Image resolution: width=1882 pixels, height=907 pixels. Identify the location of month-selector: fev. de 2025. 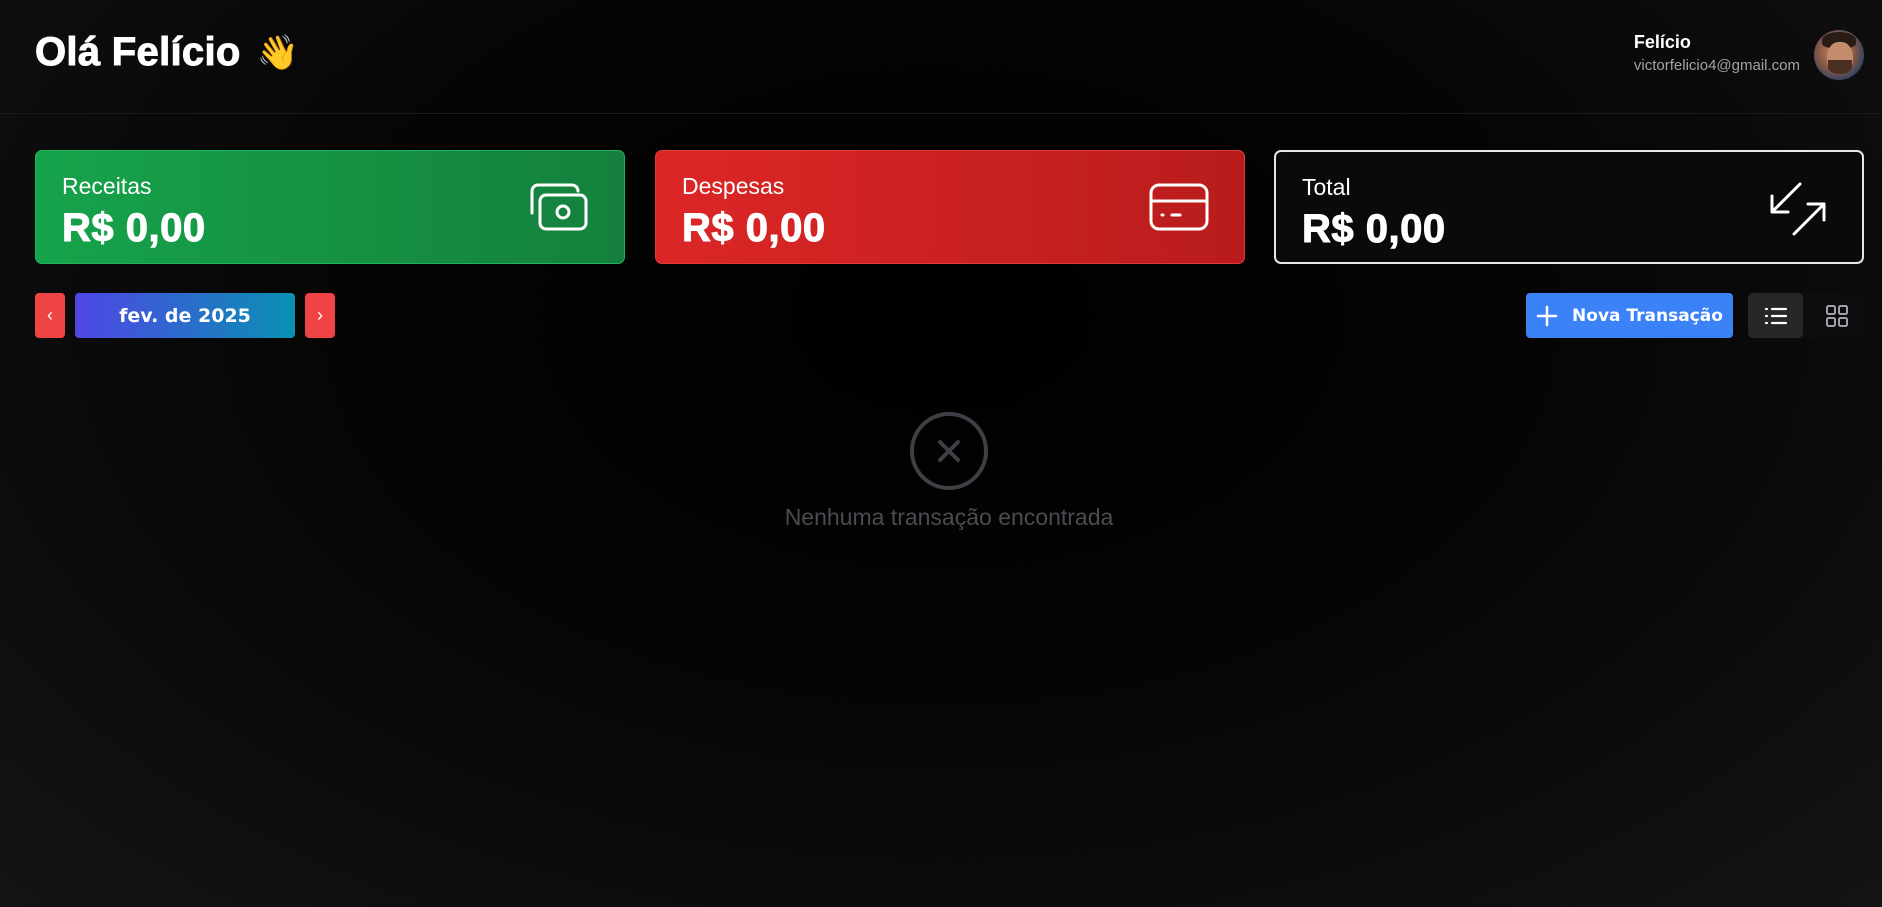
(185, 315).